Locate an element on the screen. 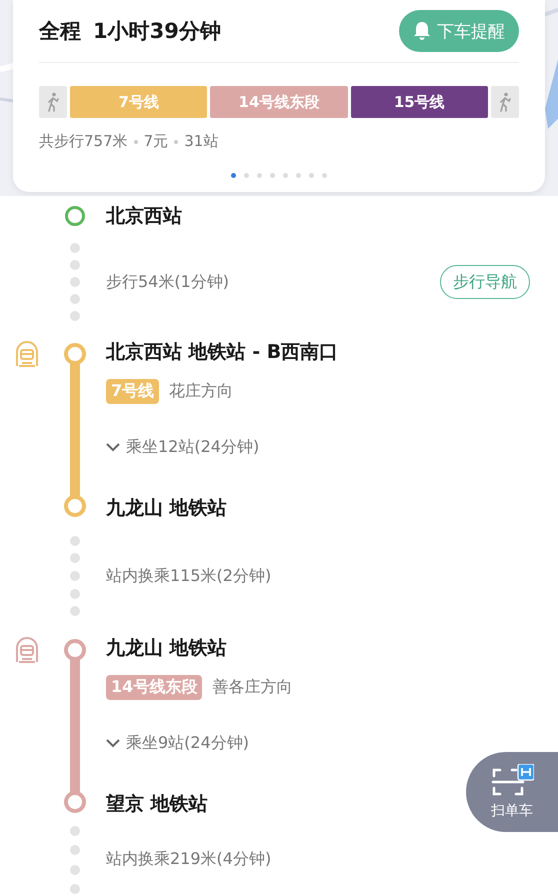 Image resolution: width=558 pixels, height=896 pixels. direction-label: 善各庄方向 is located at coordinates (252, 687).